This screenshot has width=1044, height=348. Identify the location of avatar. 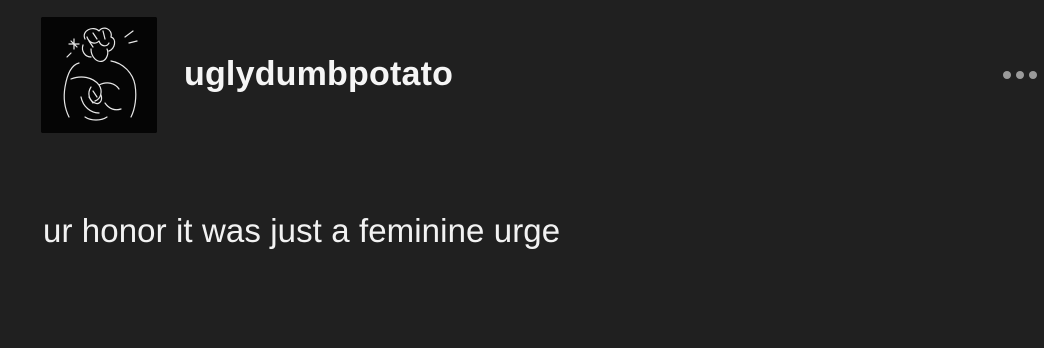
(99, 75).